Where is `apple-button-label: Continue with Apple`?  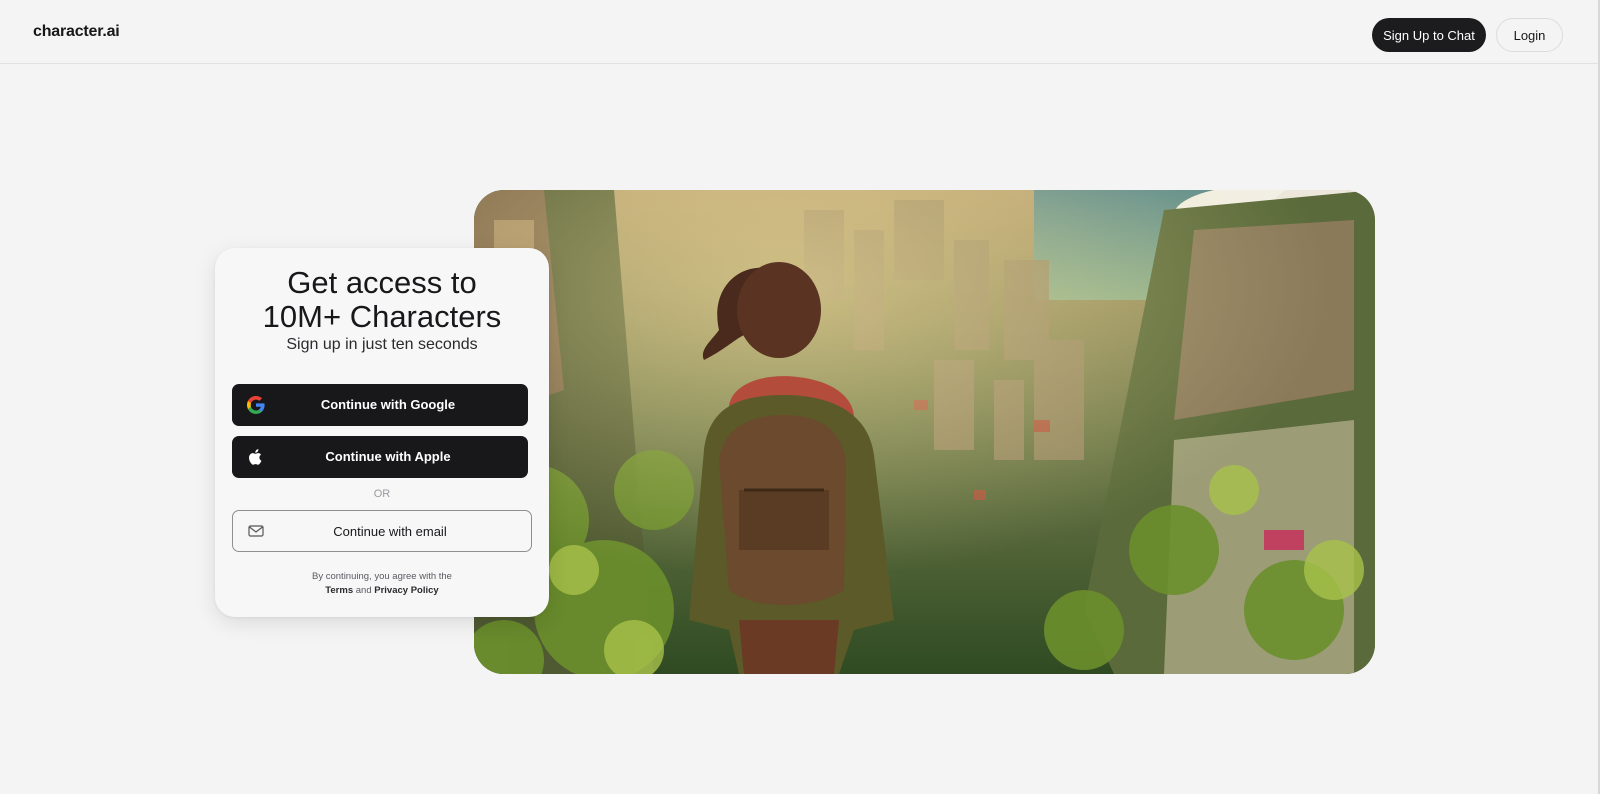
apple-button-label: Continue with Apple is located at coordinates (388, 456).